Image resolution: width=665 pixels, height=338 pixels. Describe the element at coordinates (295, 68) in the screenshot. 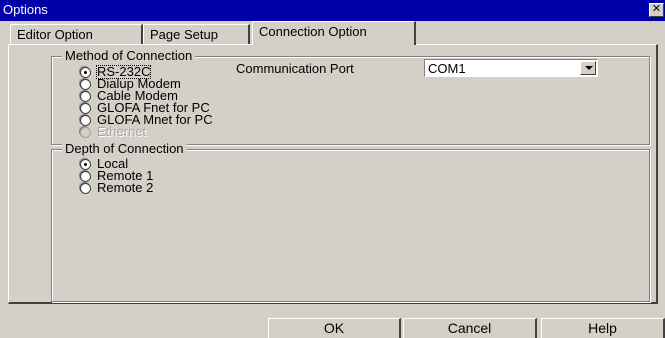

I see `communication-port-label: Communication Port` at that location.